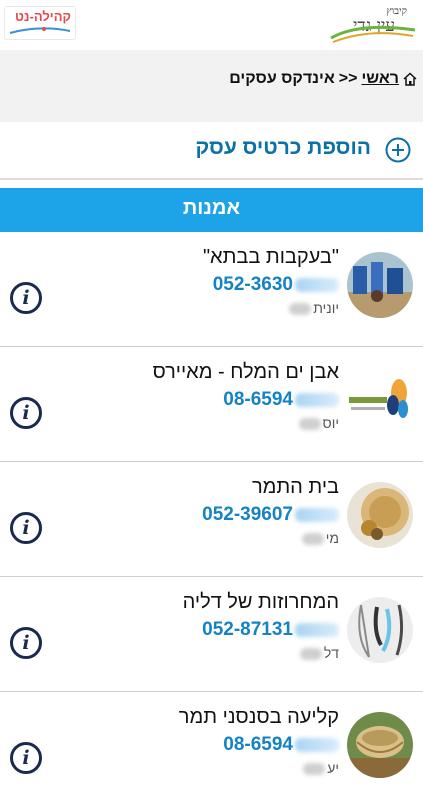 The width and height of the screenshot is (423, 800). Describe the element at coordinates (260, 602) in the screenshot. I see `business-name: המחרוזות של דליה` at that location.